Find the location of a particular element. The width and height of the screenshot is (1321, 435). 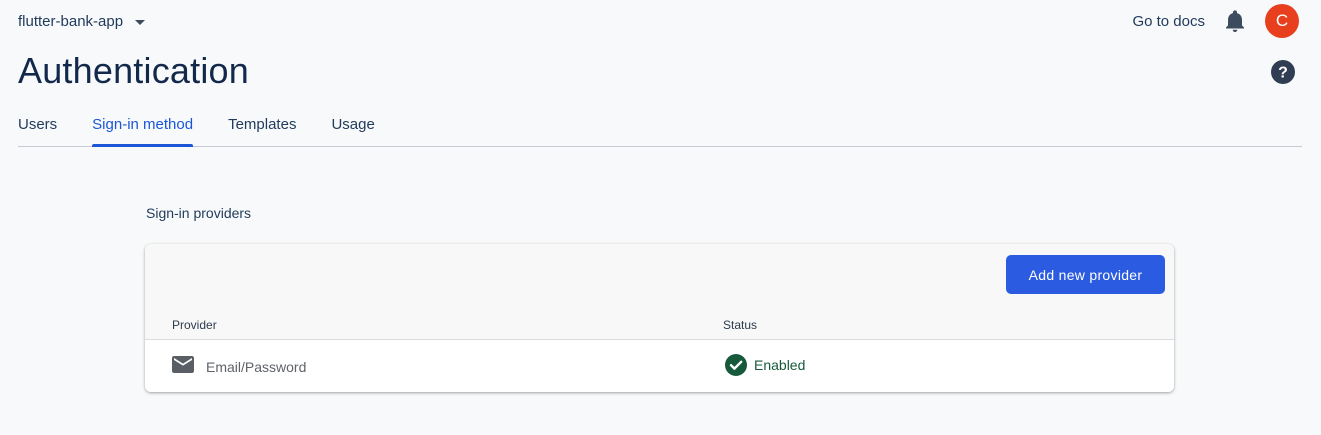

project-name: flutter-bank-app is located at coordinates (71, 21).